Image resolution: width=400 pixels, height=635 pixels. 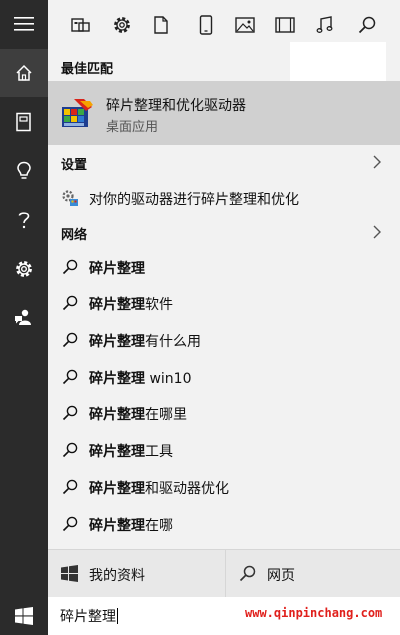 I want to click on apps-icon, so click(x=80, y=25).